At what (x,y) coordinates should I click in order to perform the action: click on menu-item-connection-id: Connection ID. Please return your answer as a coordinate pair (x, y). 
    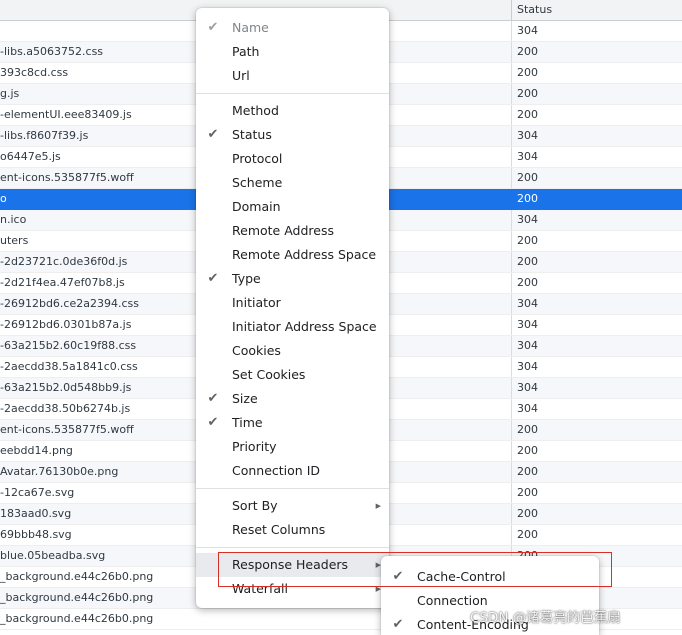
    Looking at the image, I should click on (292, 471).